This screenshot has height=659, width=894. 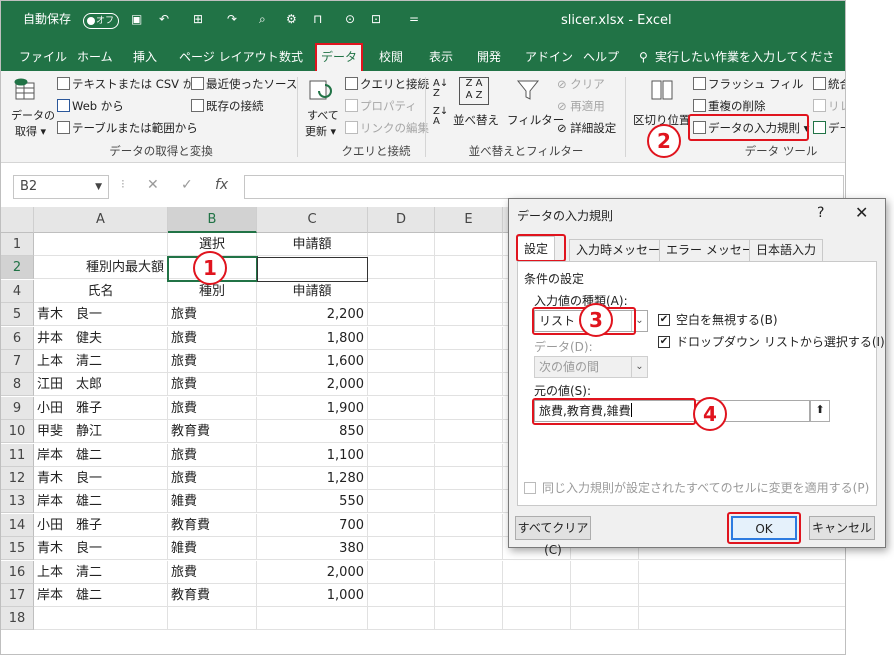 I want to click on row-header: 15, so click(x=17, y=549).